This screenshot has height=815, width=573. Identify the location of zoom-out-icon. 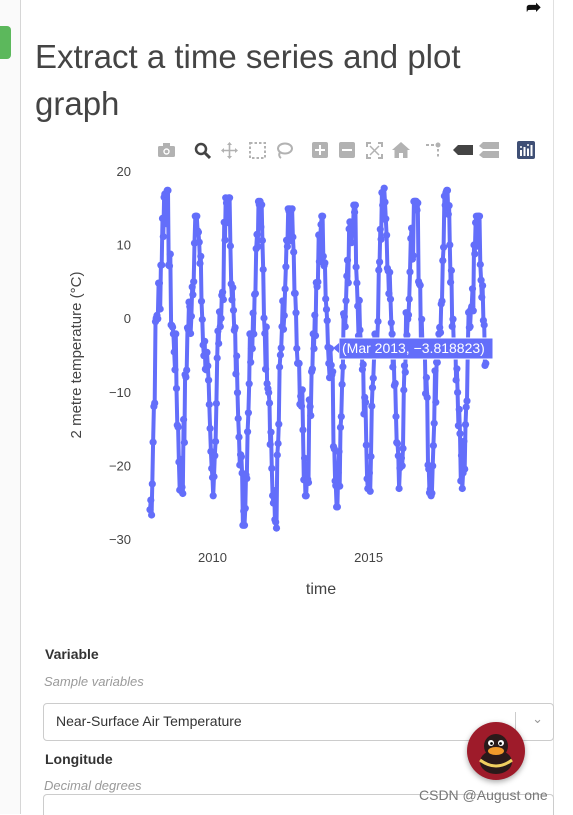
(347, 150).